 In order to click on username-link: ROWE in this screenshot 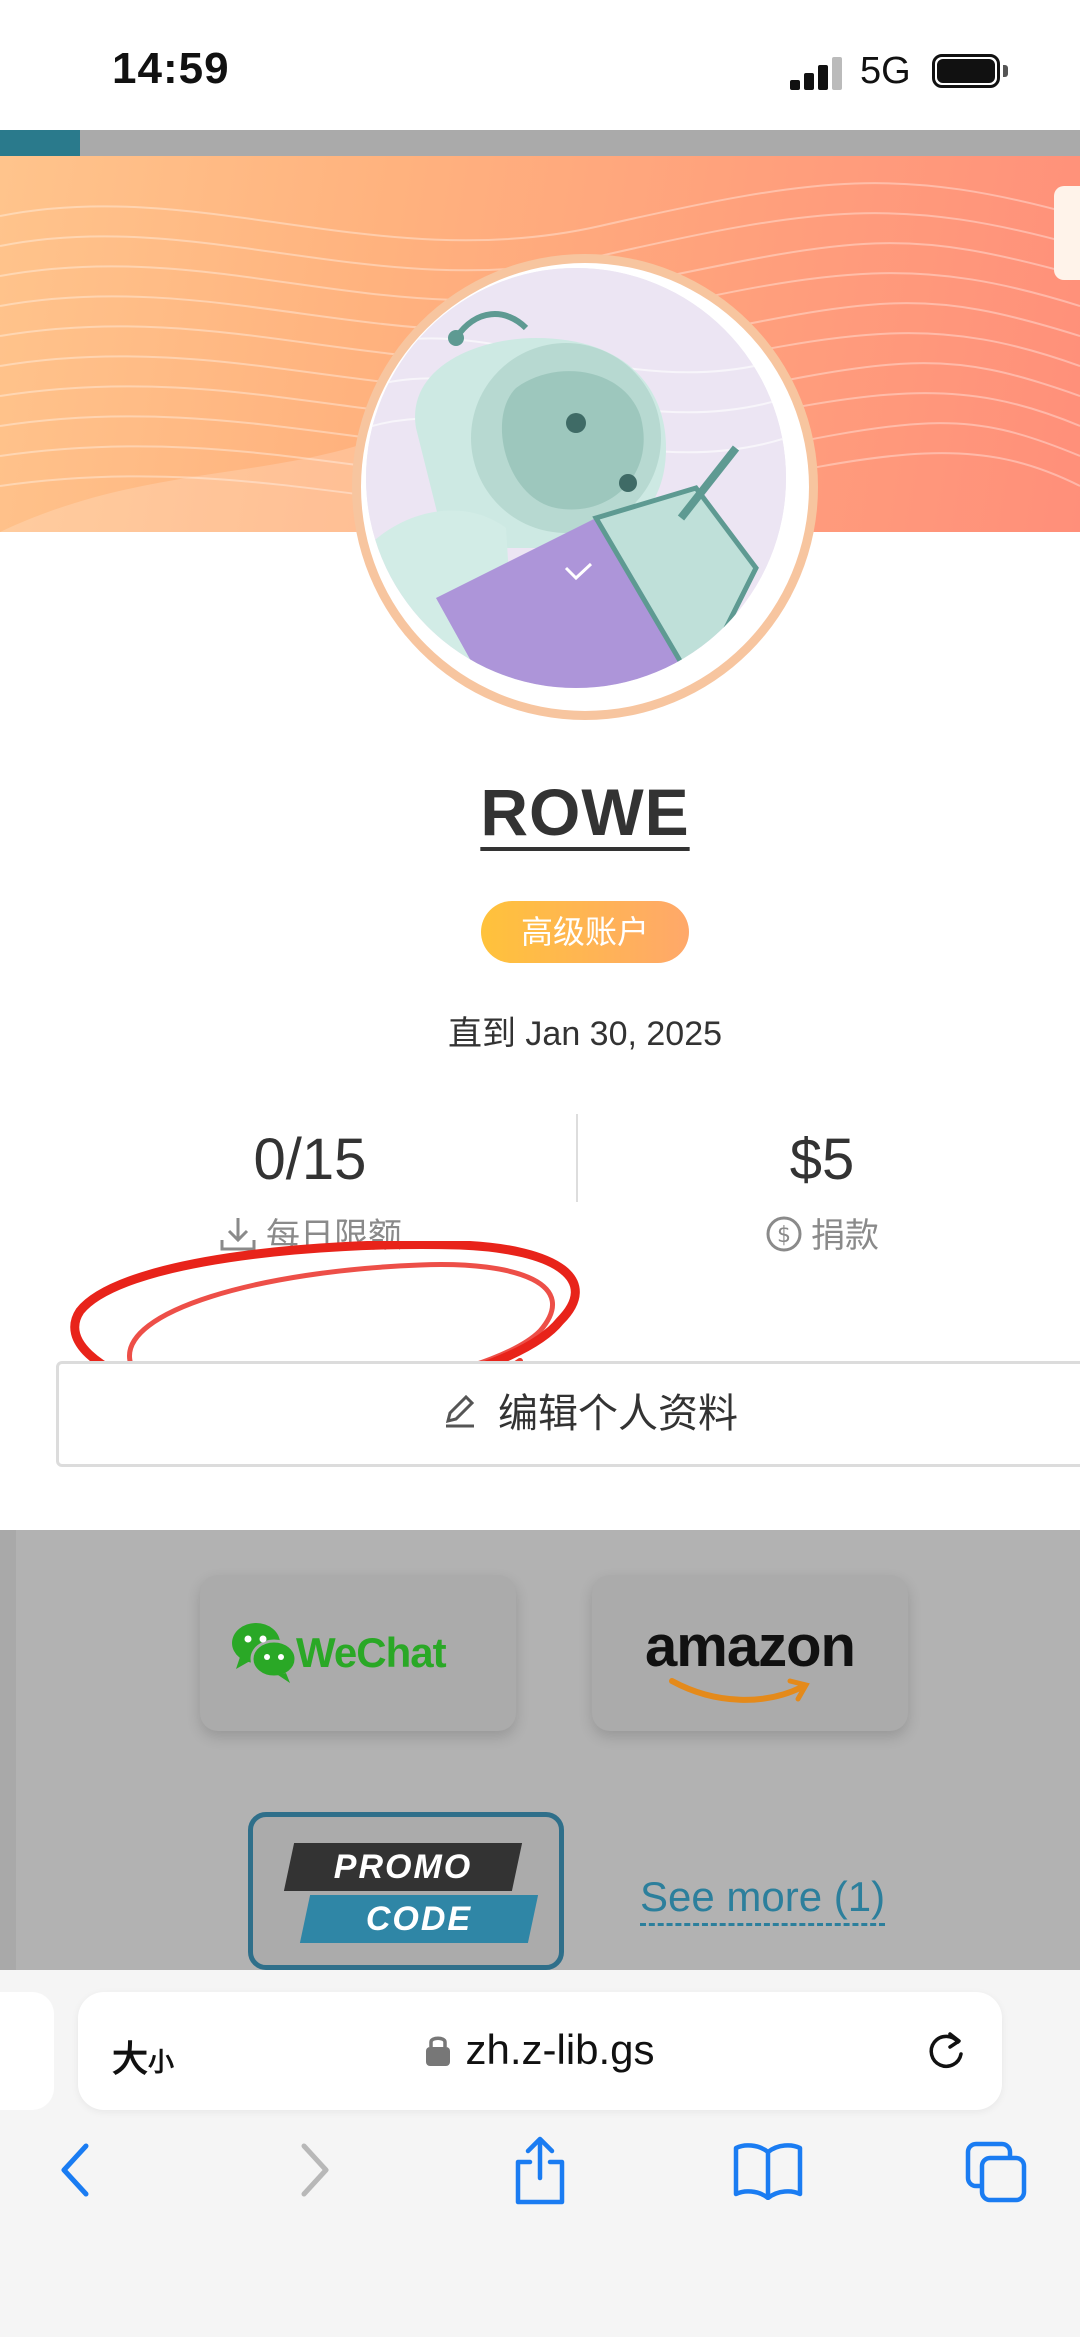, I will do `click(540, 812)`.